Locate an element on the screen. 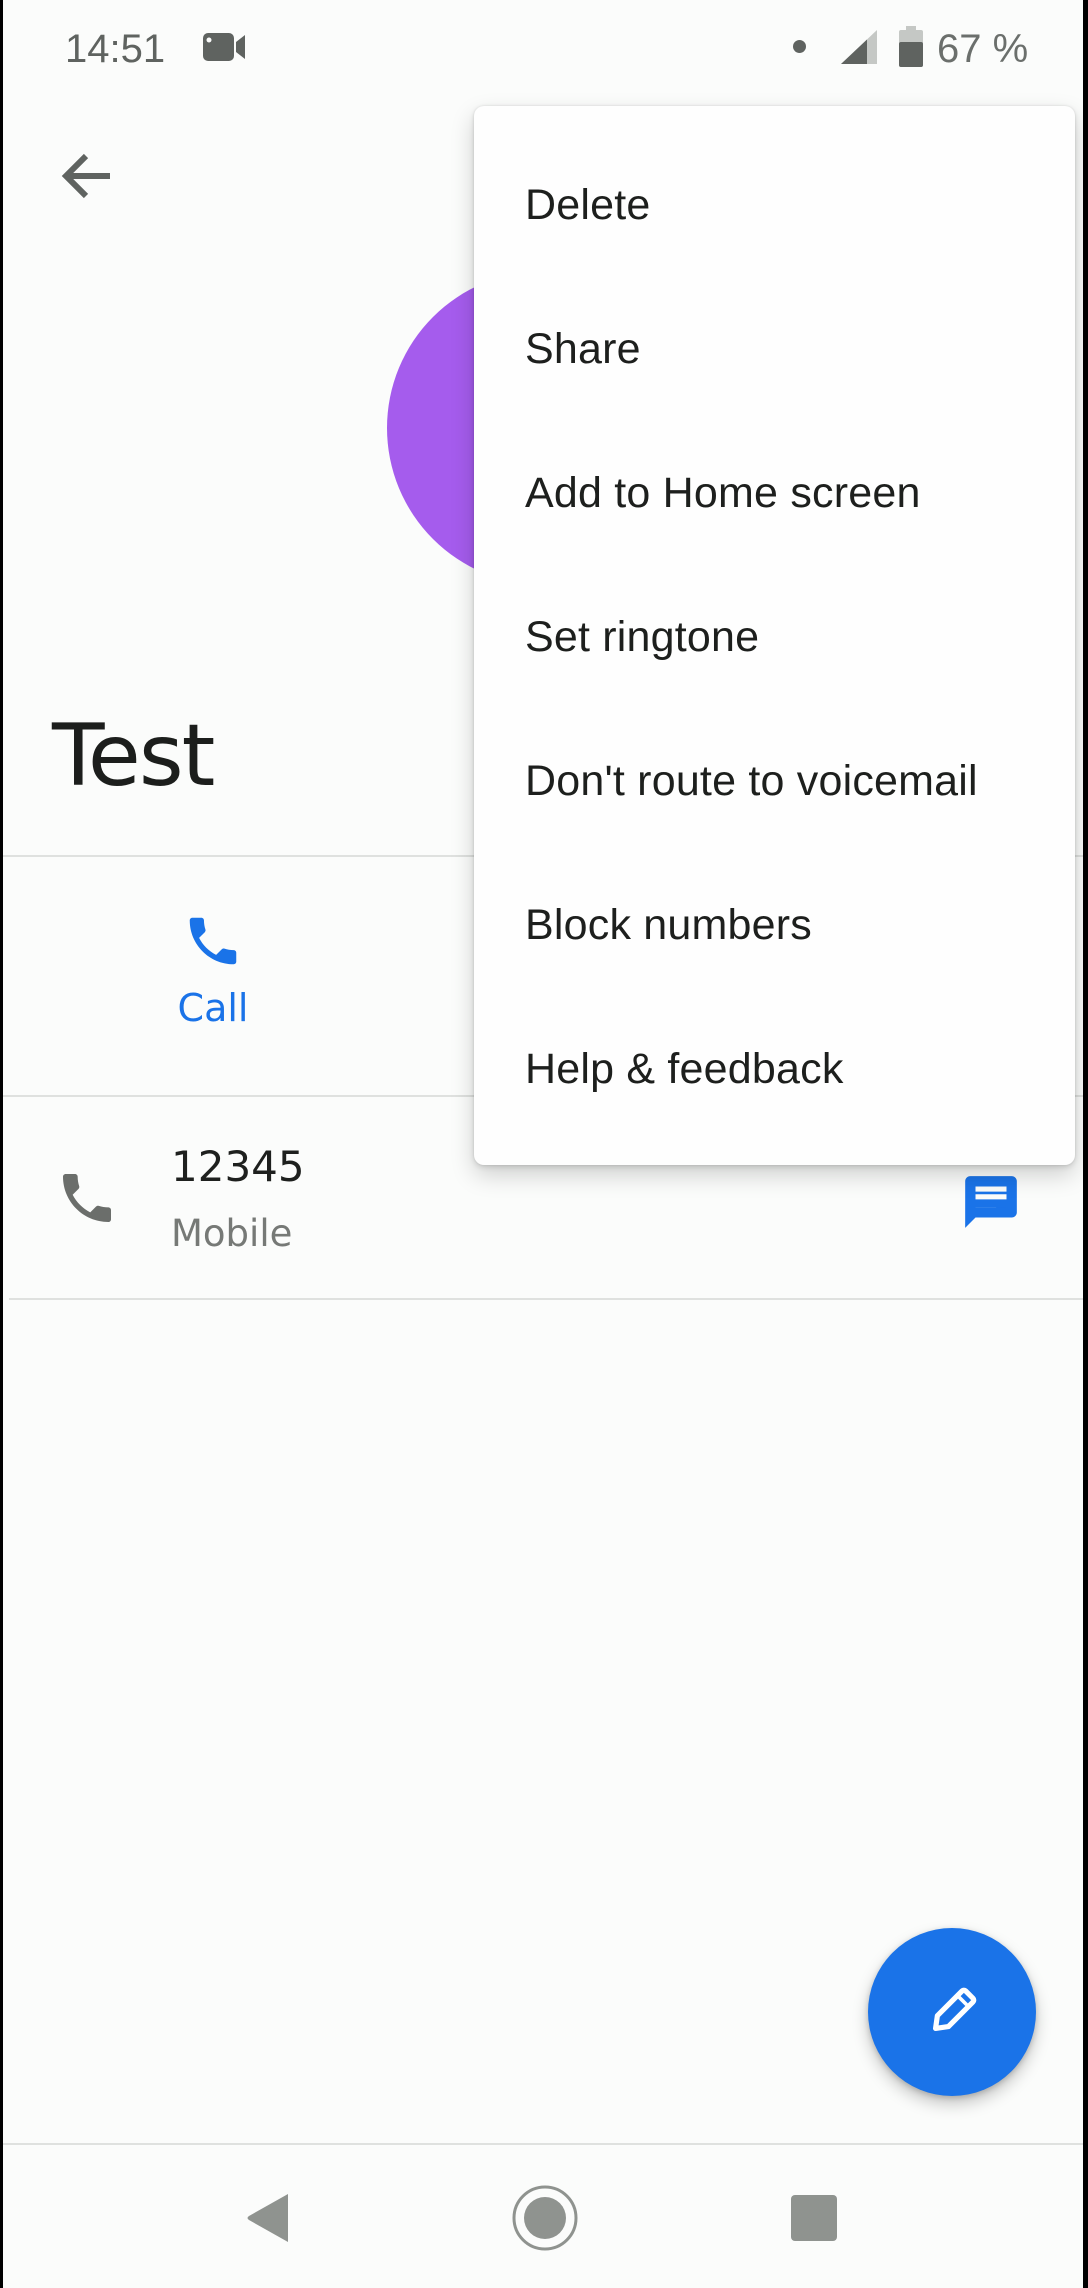 The image size is (1088, 2288). menu-item-block-numbers: Block numbers is located at coordinates (774, 925).